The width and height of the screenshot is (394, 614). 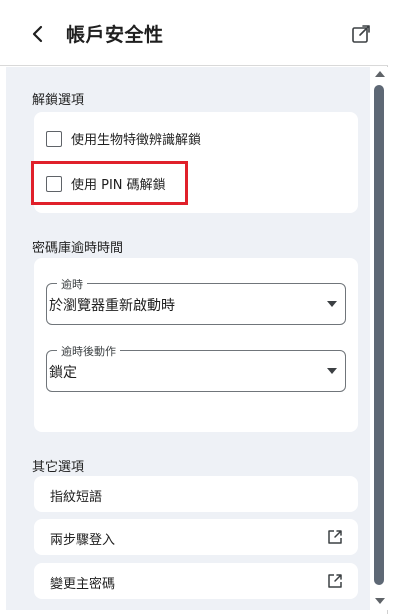 I want to click on biometric-unlock-option: 使用生物特徵辨識解鎖, so click(x=123, y=138).